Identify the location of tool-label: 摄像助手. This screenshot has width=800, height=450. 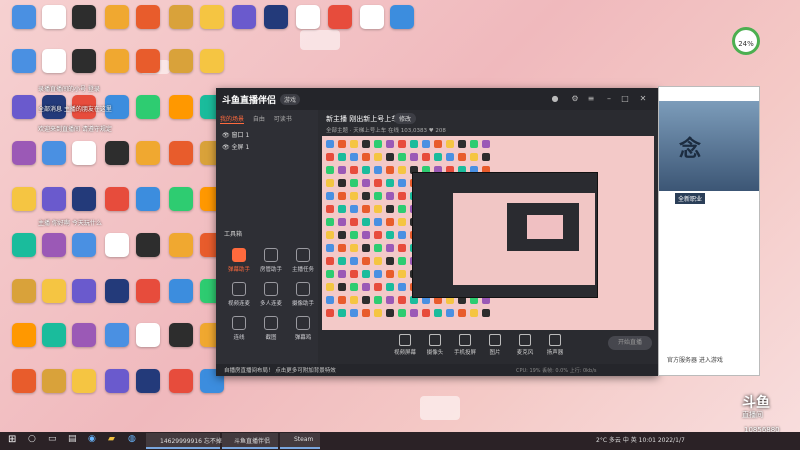
(302, 304).